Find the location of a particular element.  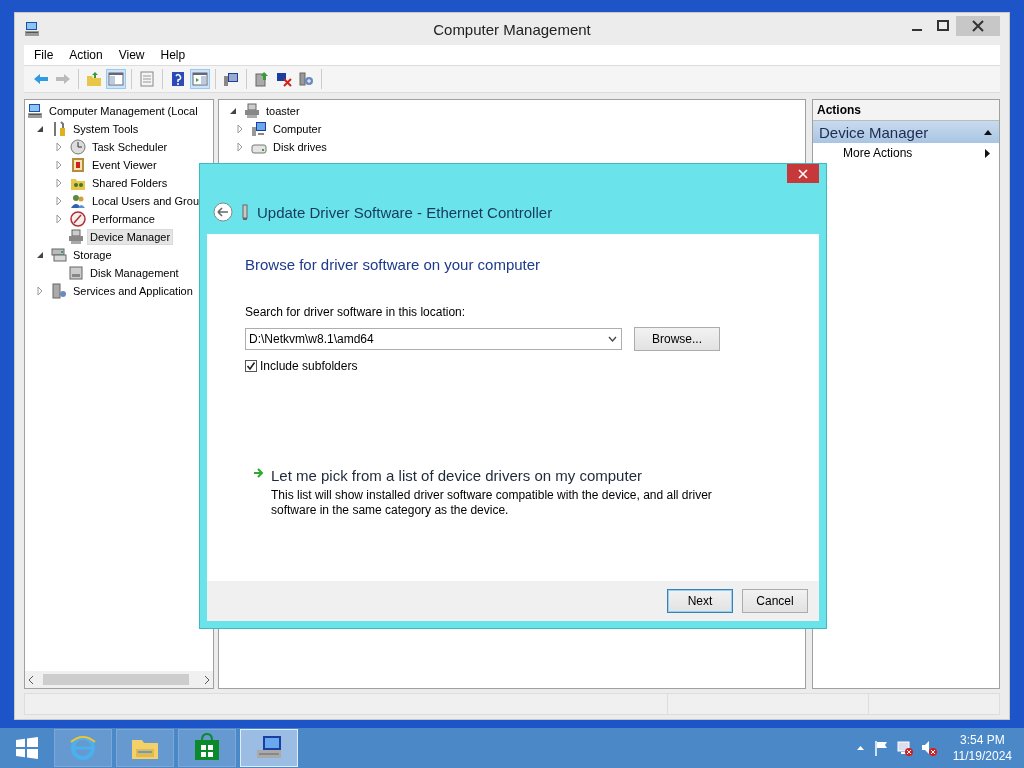

app-icon is located at coordinates (32, 29).